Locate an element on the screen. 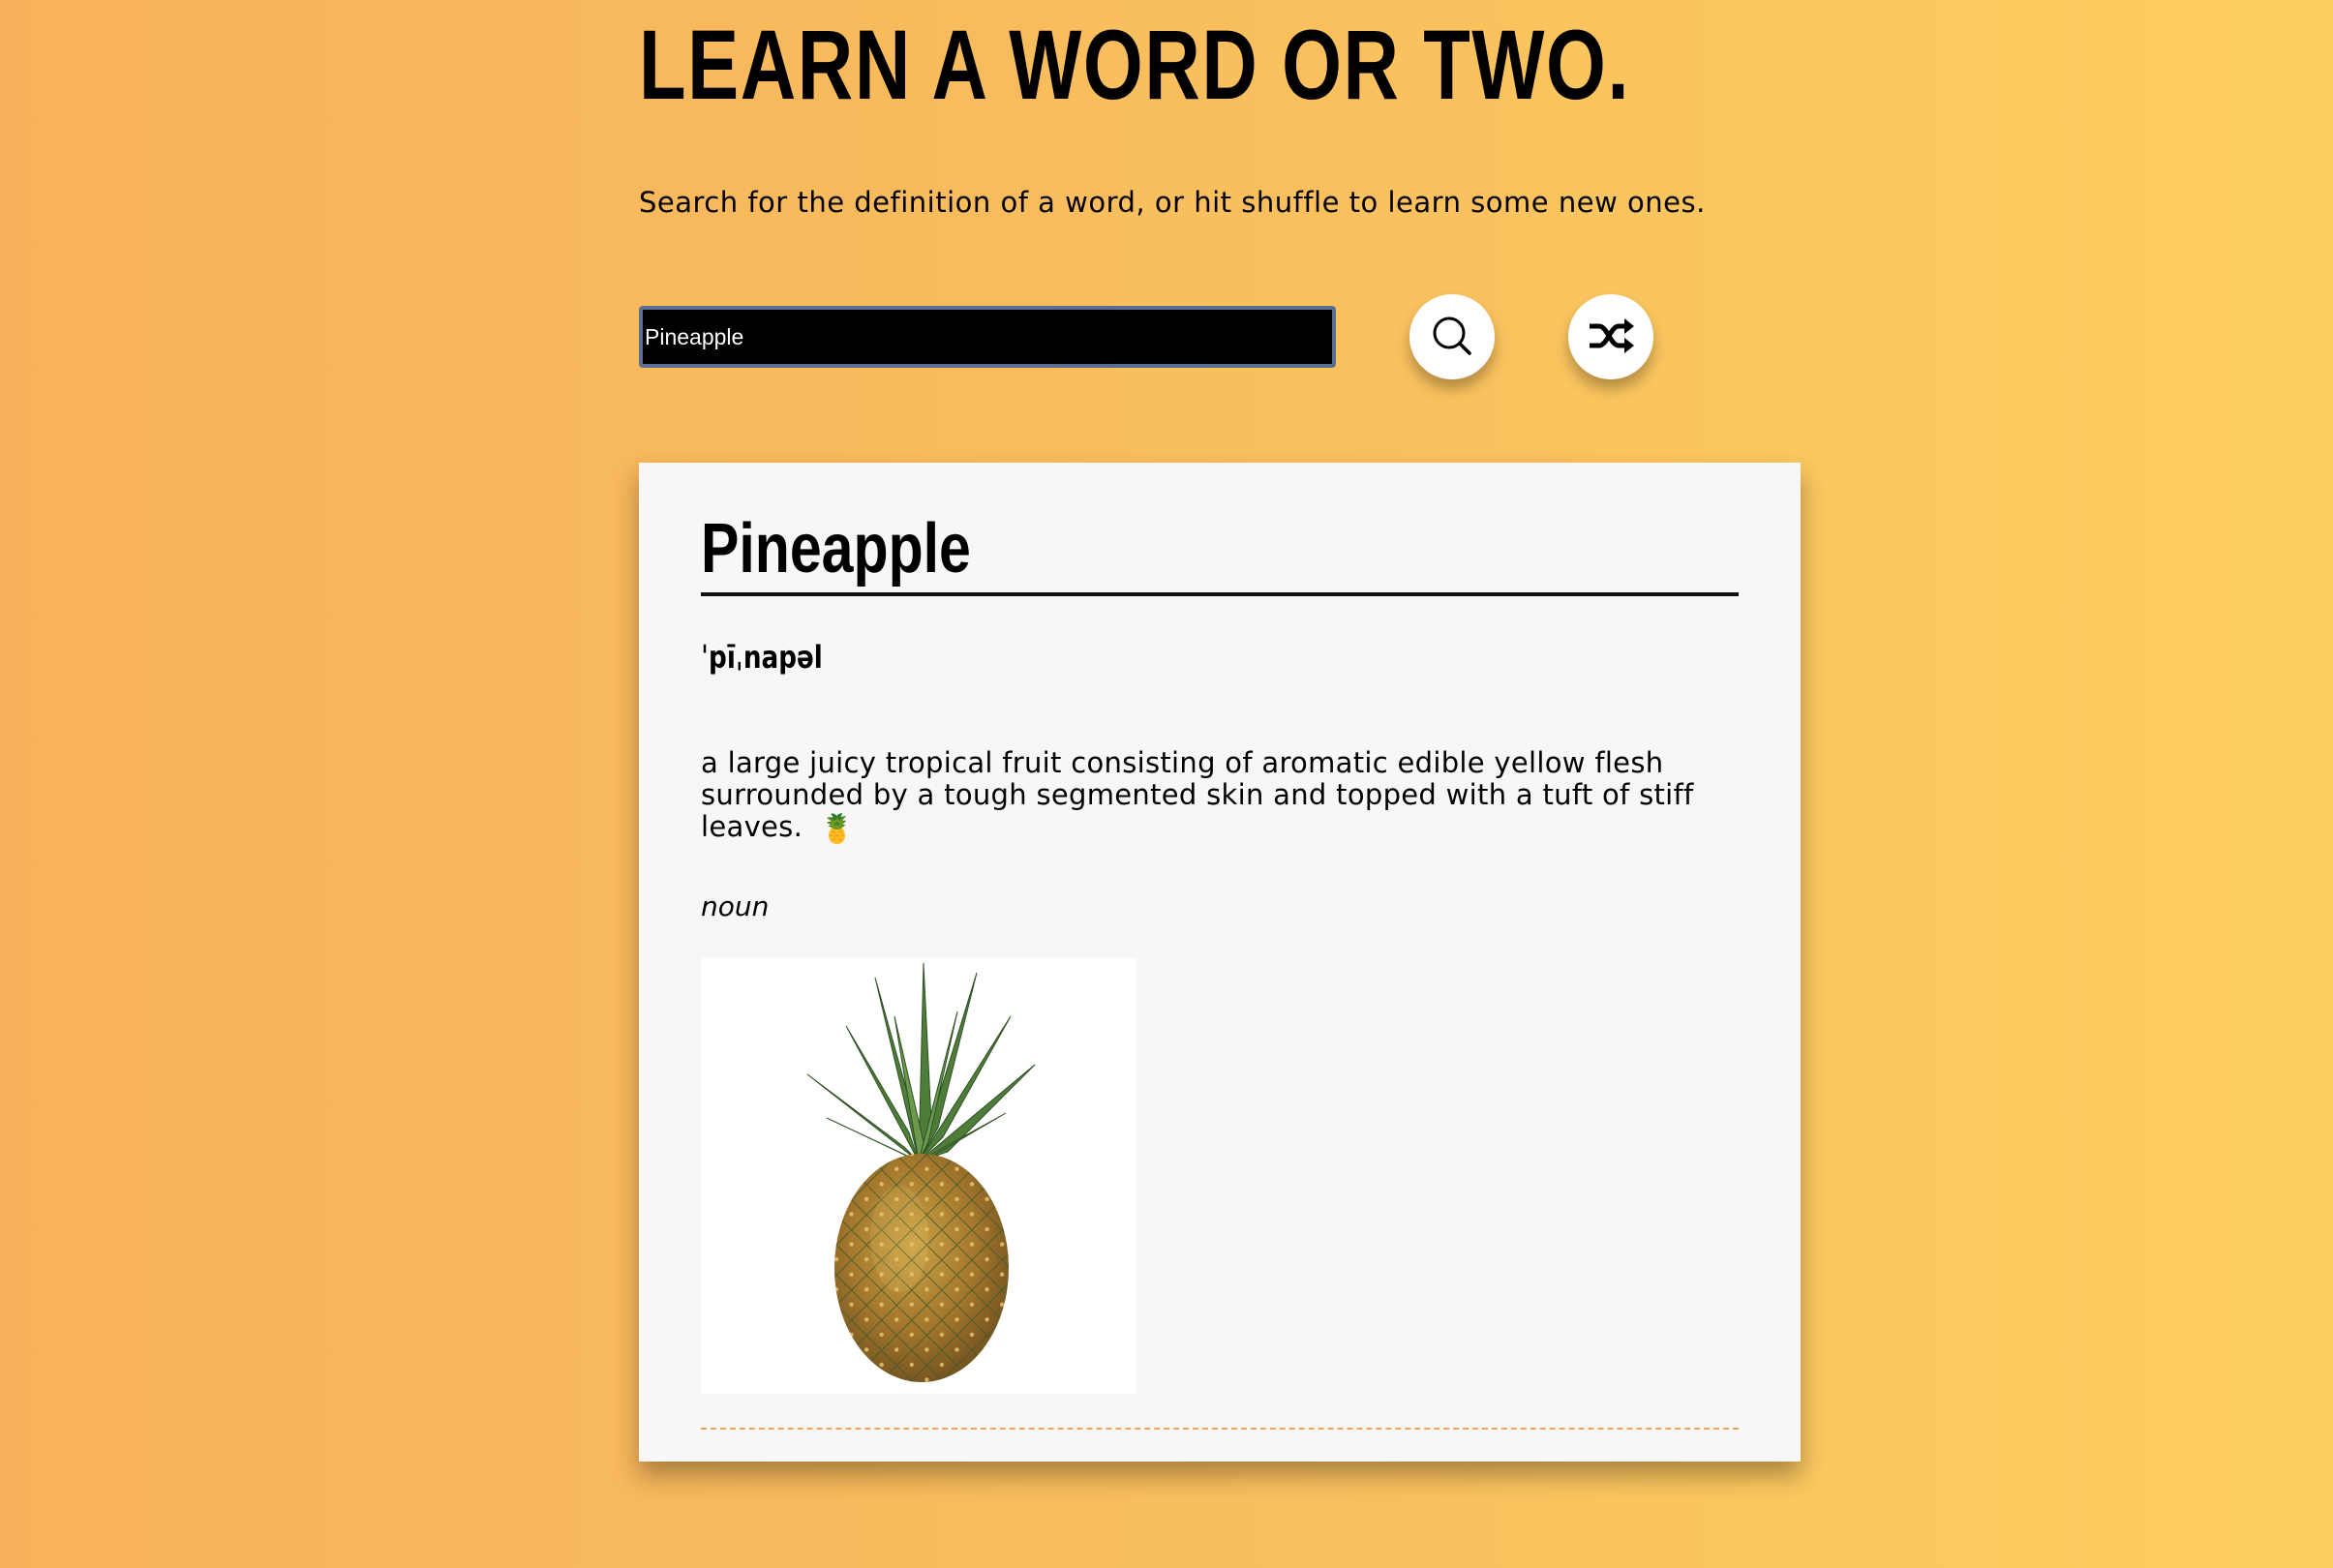  search-button is located at coordinates (1452, 336).